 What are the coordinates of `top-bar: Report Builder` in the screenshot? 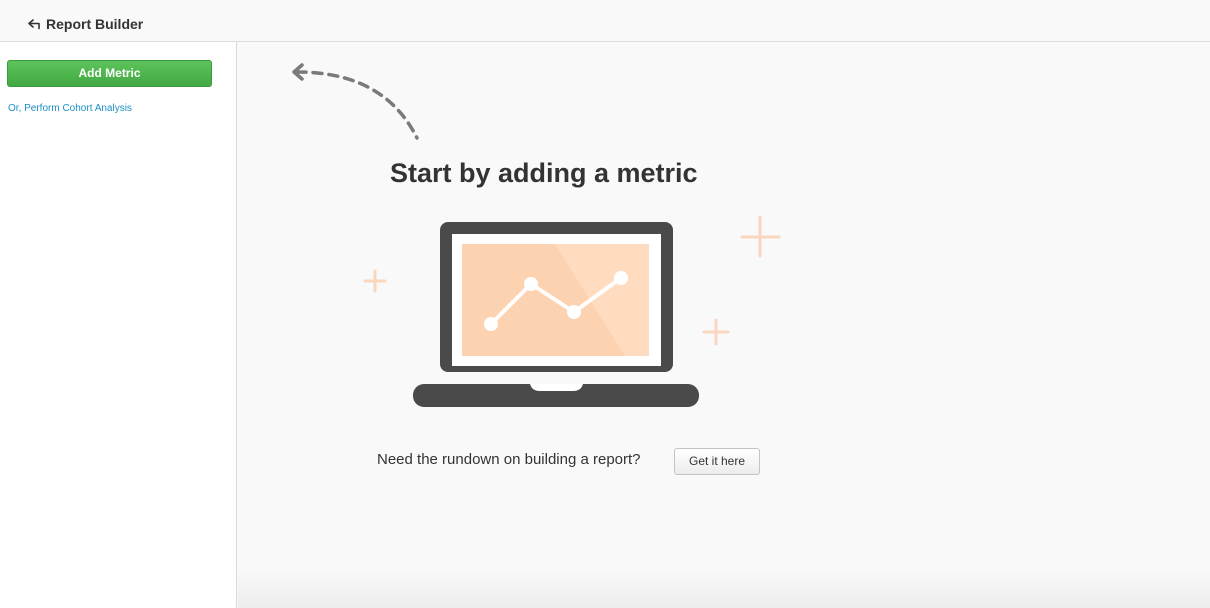 It's located at (605, 21).